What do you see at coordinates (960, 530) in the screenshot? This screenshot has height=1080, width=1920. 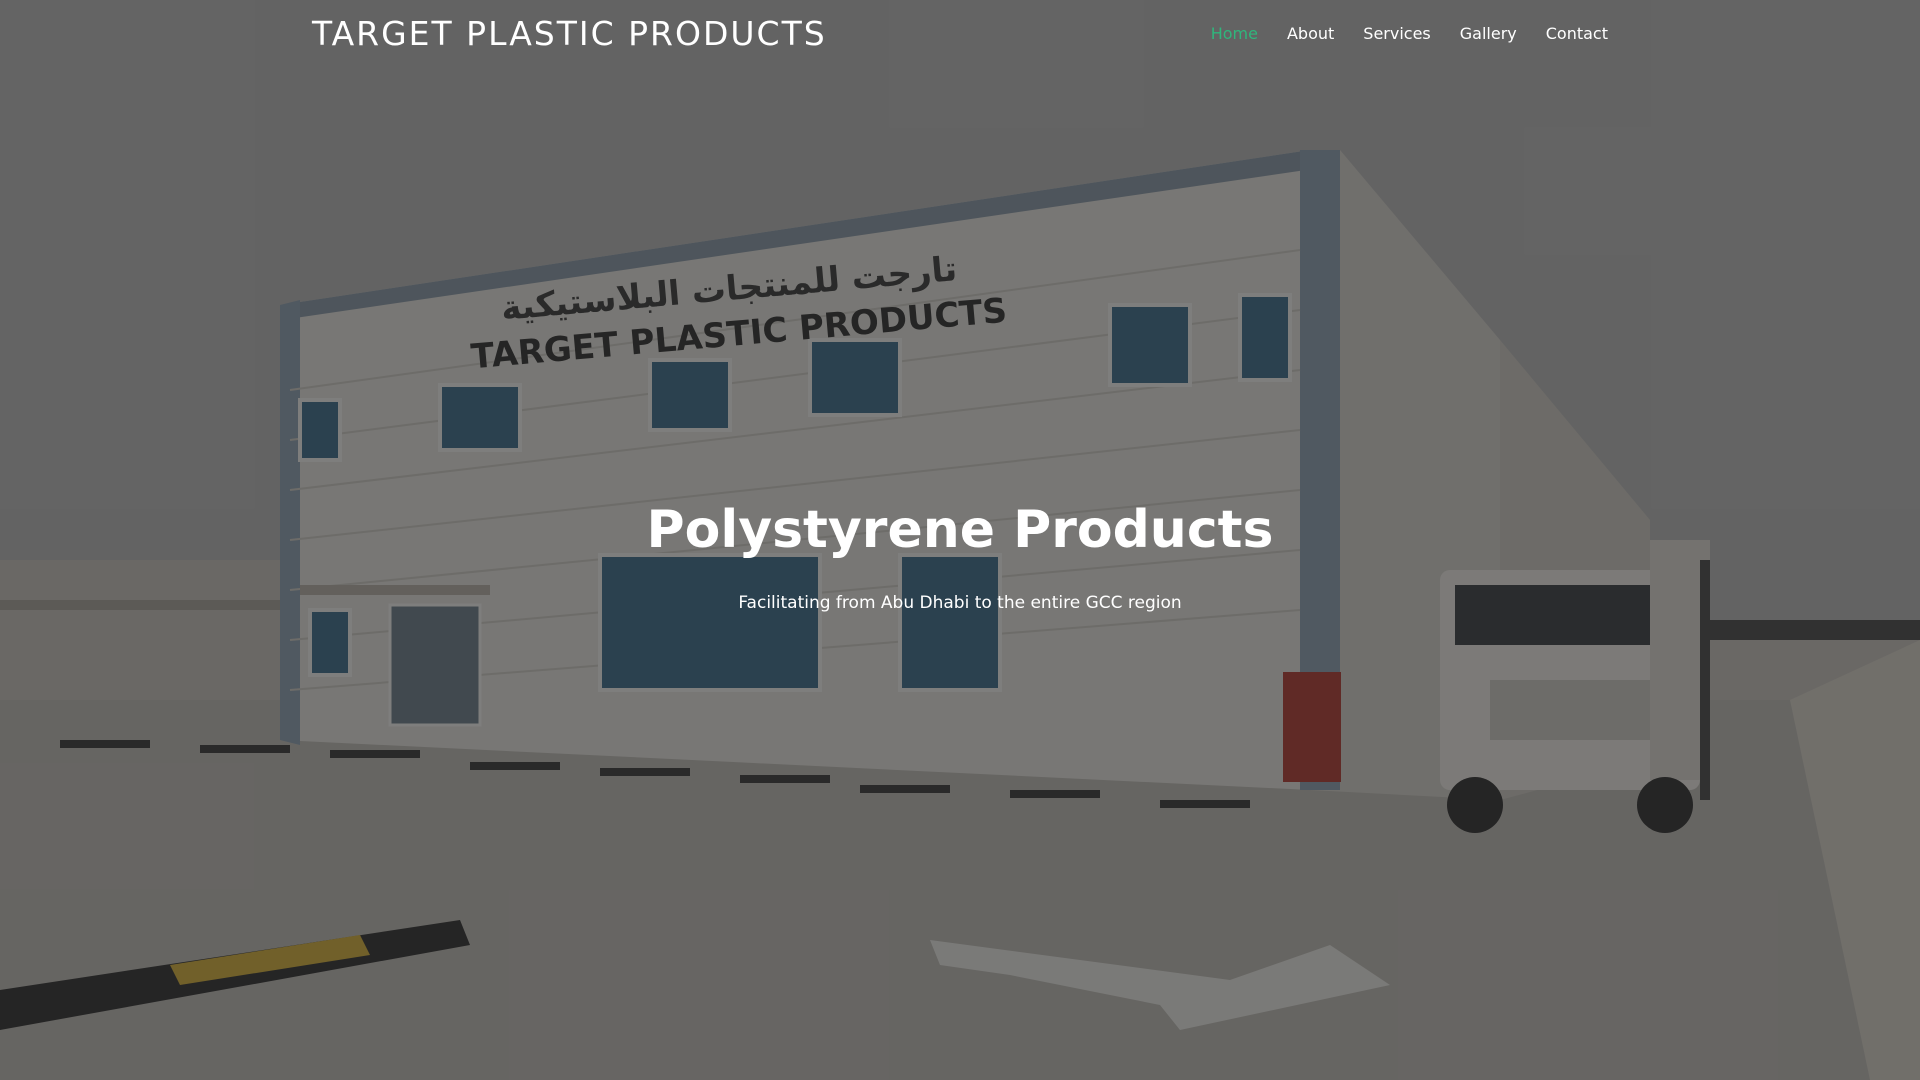 I see `hero-title: Polystyrene Products` at bounding box center [960, 530].